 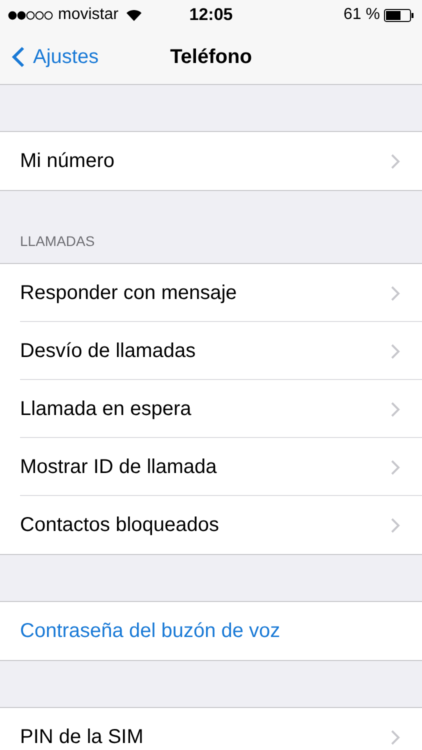 I want to click on list-item: Mostrar ID de llamada, so click(x=211, y=467).